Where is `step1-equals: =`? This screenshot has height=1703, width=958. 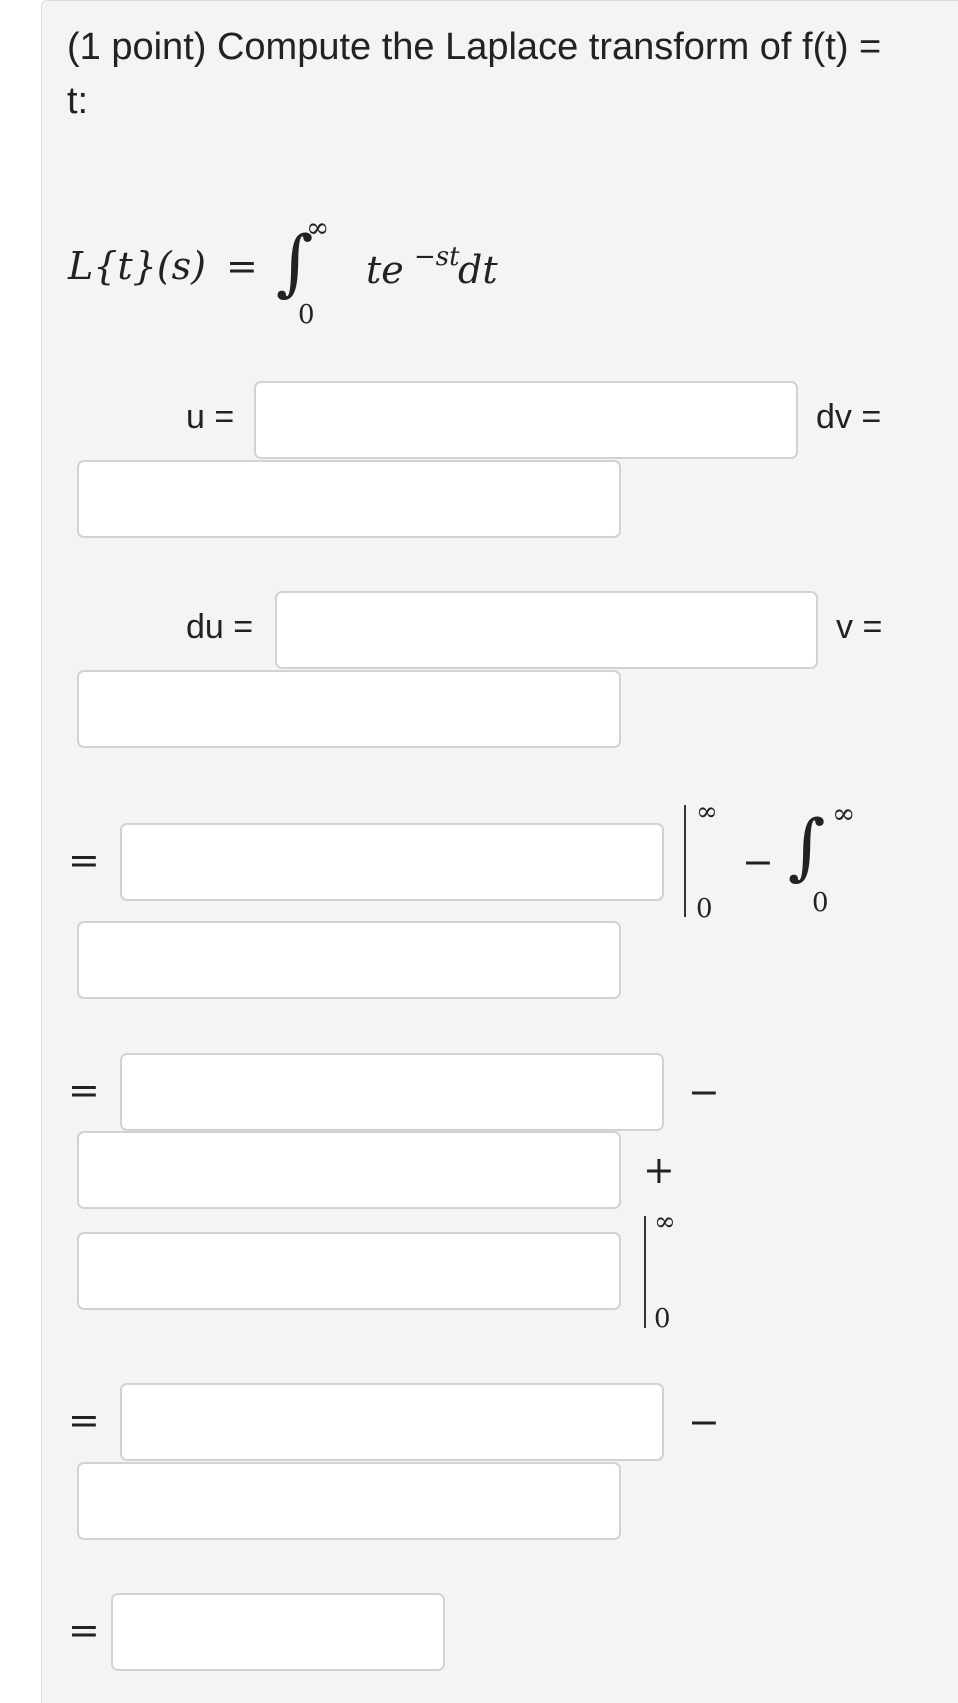
step1-equals: = is located at coordinates (84, 860).